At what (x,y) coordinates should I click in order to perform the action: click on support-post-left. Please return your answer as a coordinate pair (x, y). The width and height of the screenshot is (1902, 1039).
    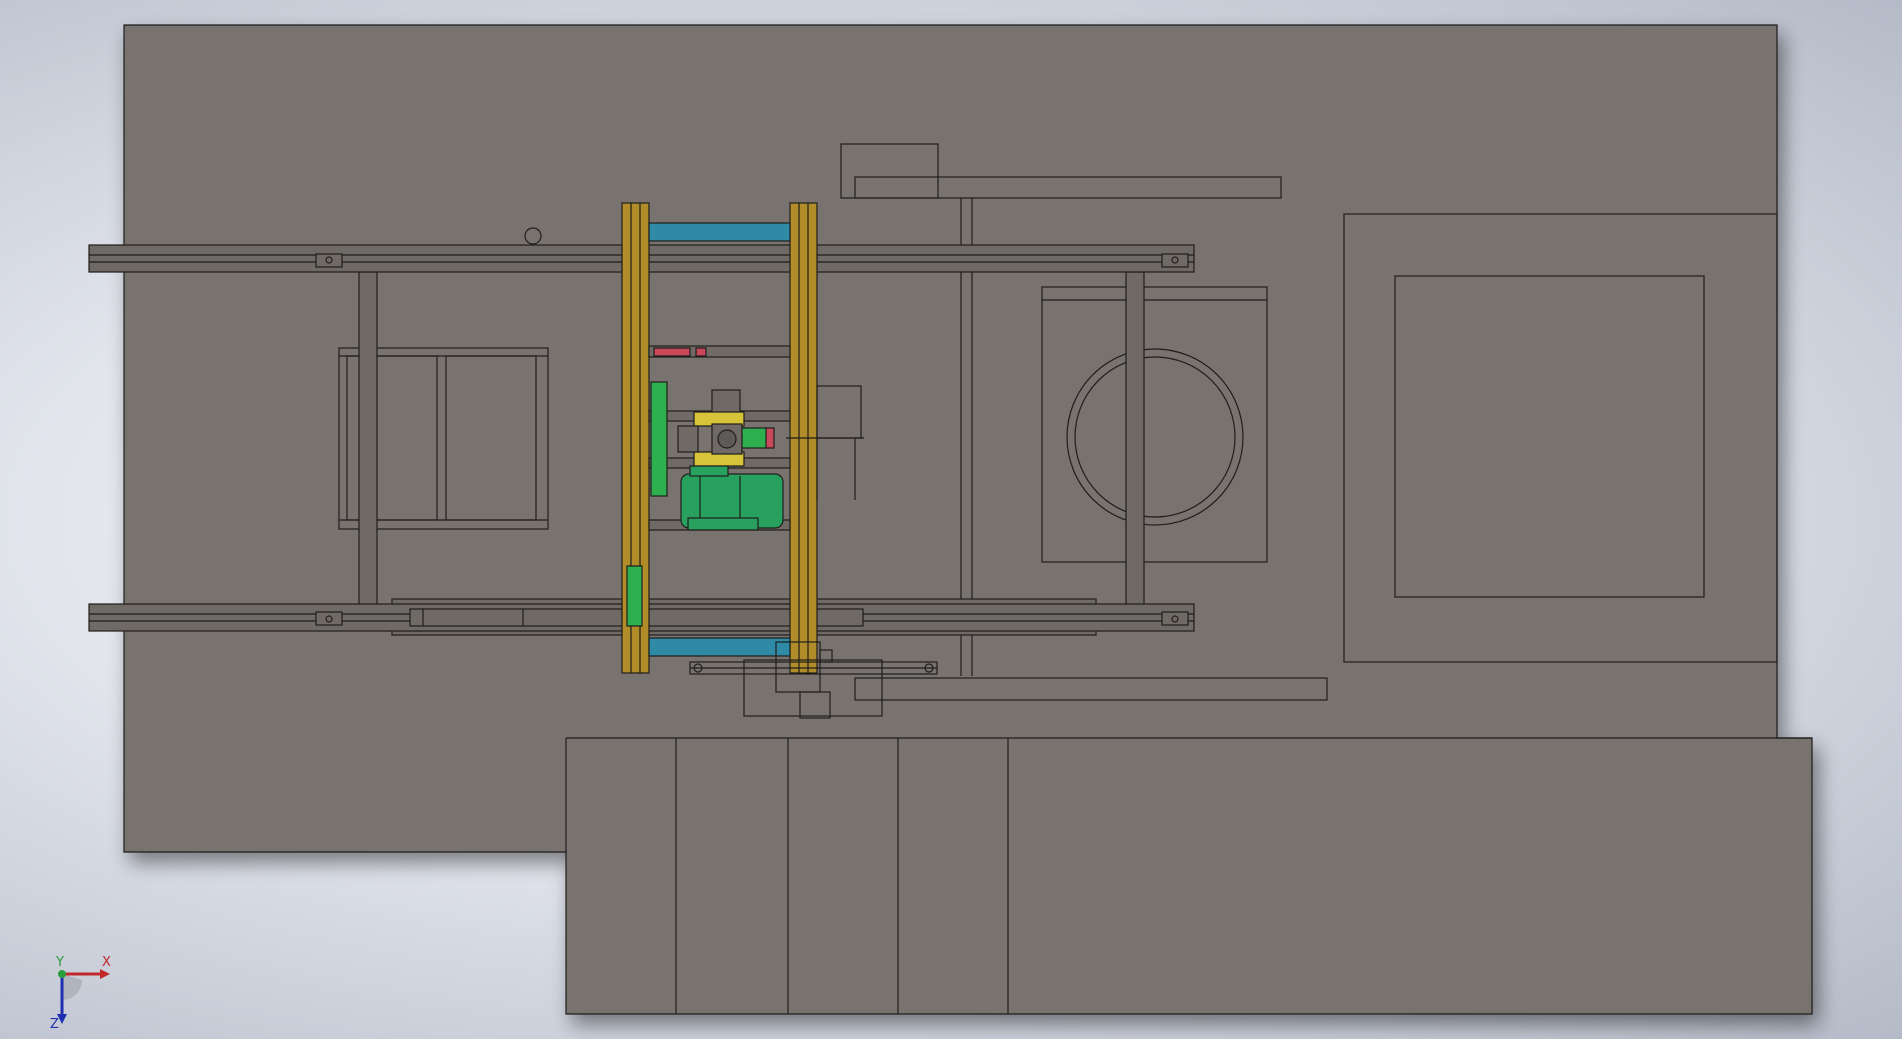
    Looking at the image, I should click on (368, 439).